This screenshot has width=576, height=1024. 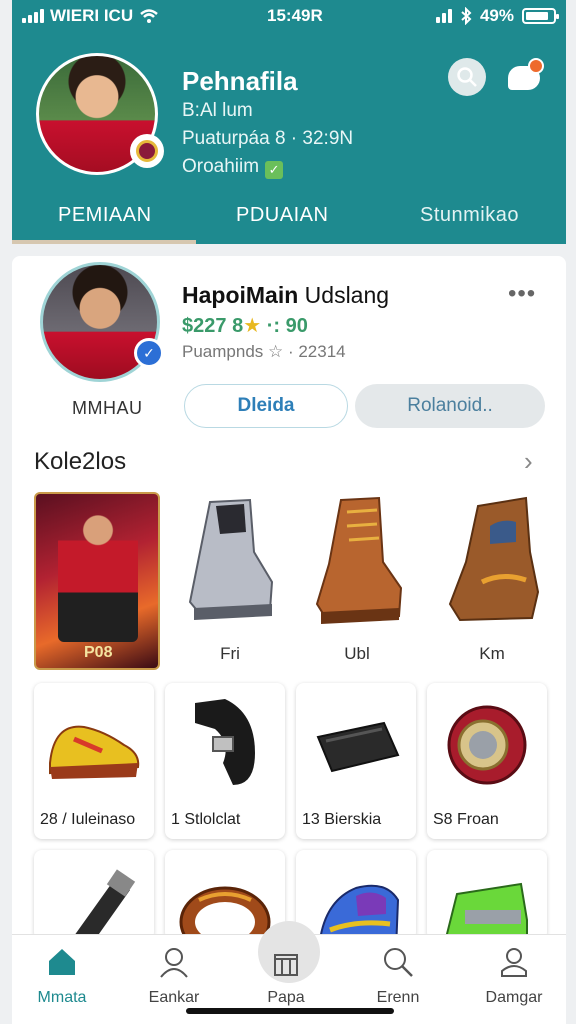 I want to click on player-figure, so click(x=98, y=577).